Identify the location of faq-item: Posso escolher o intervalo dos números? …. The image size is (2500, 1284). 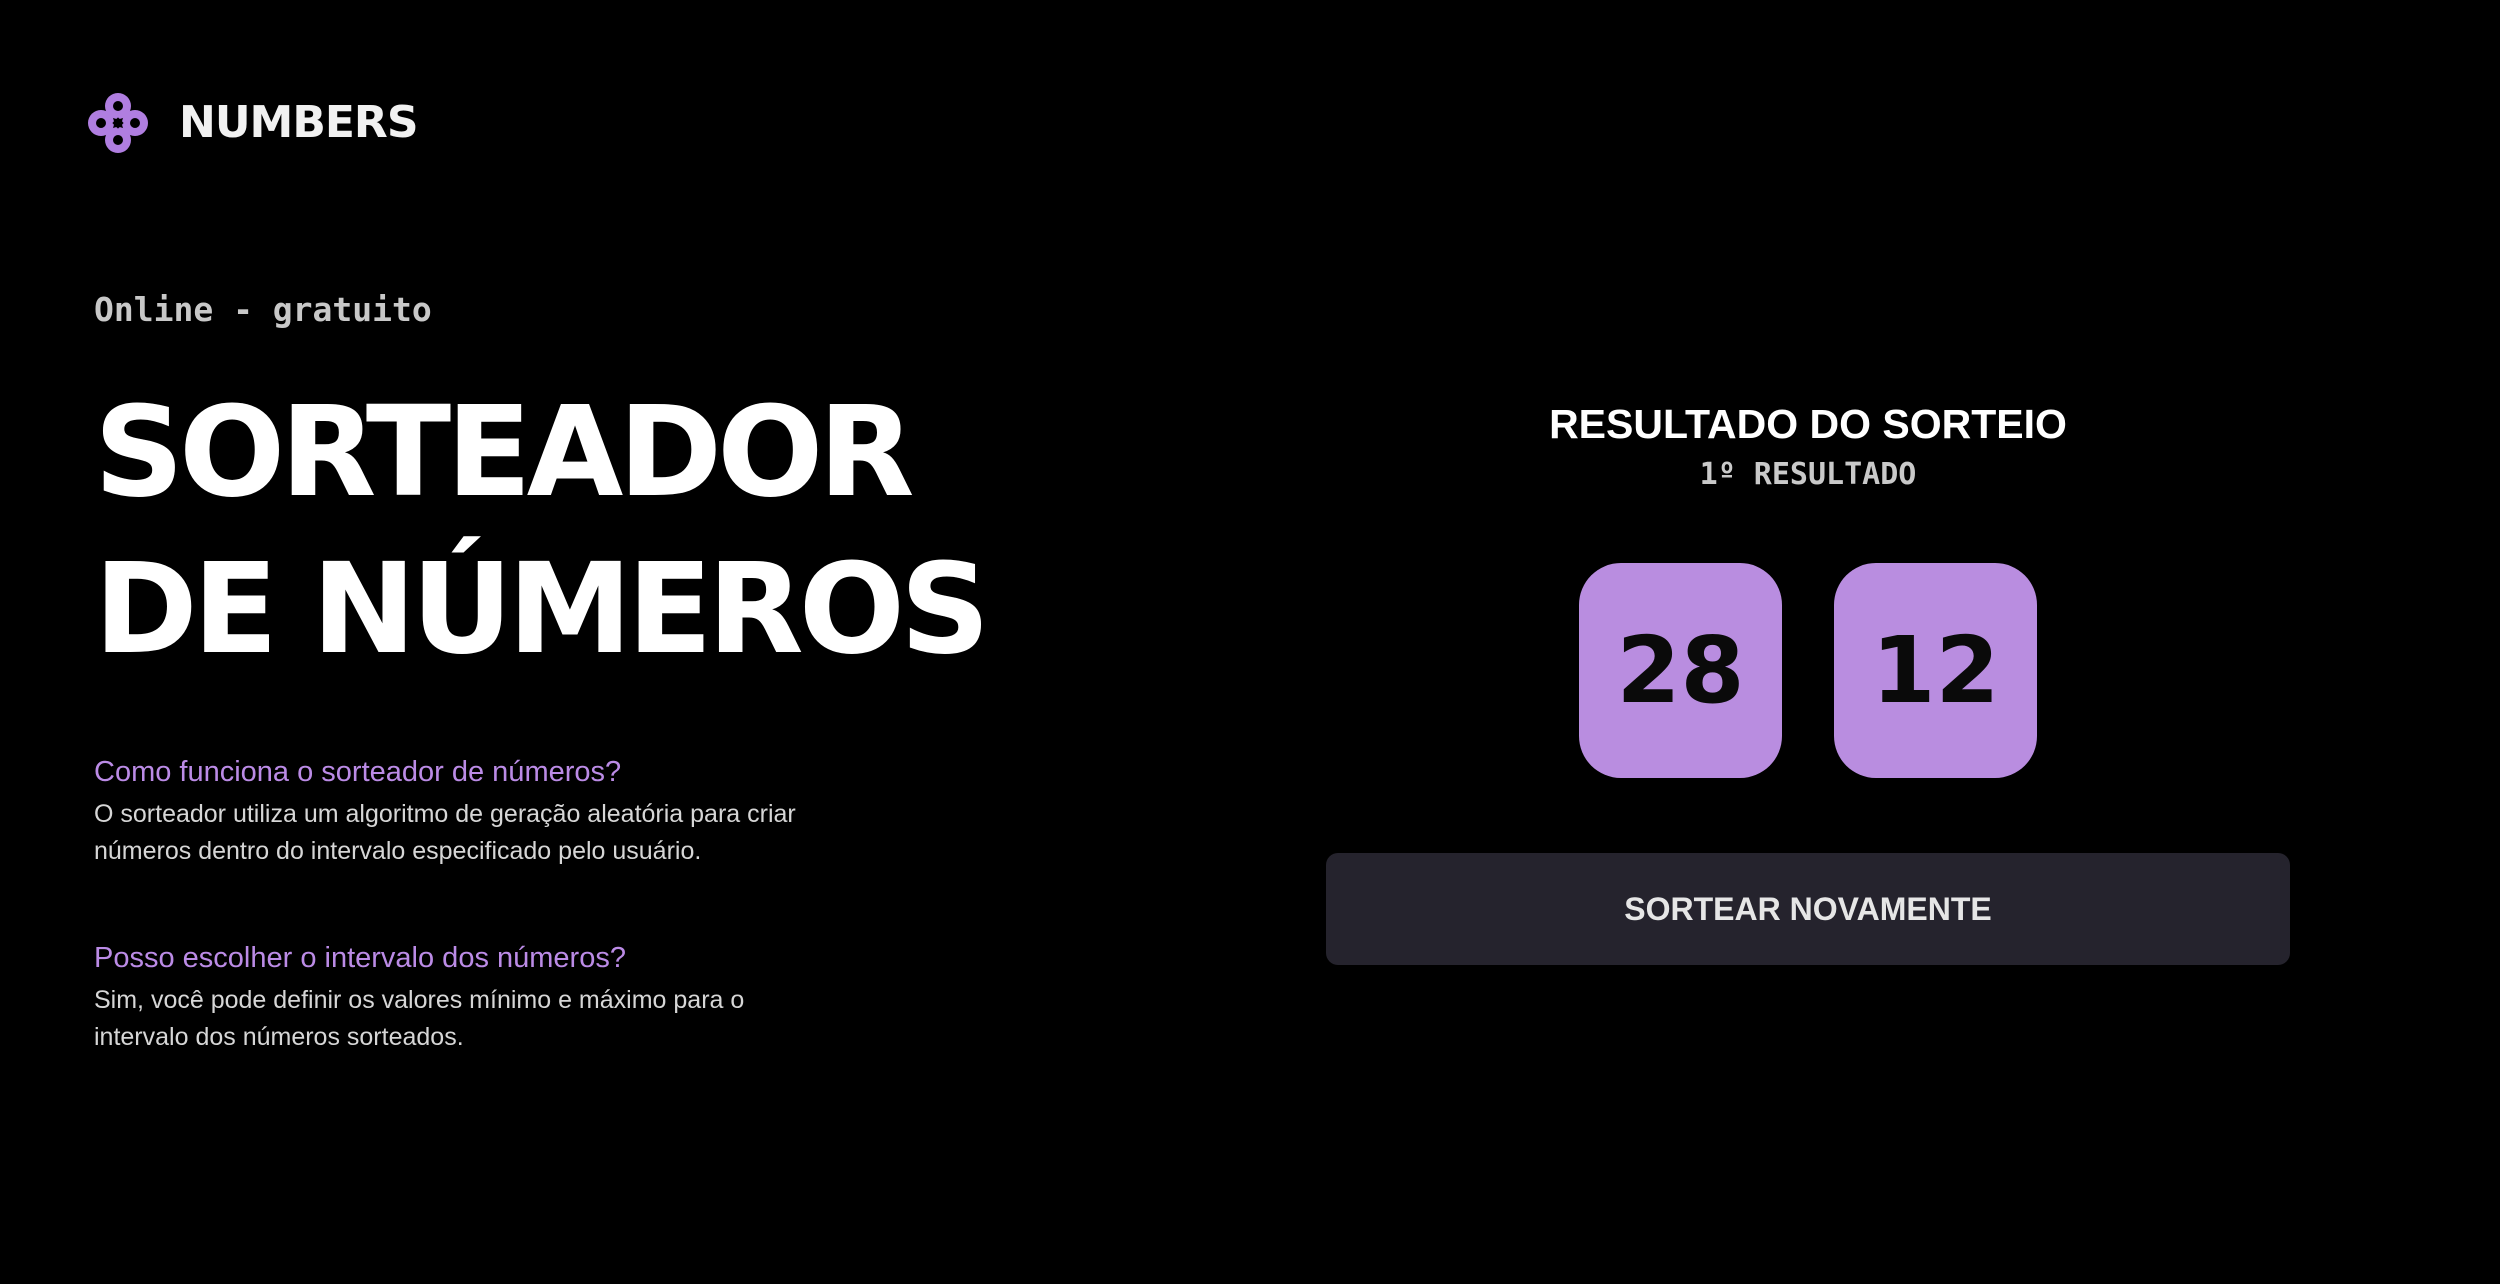
(474, 998).